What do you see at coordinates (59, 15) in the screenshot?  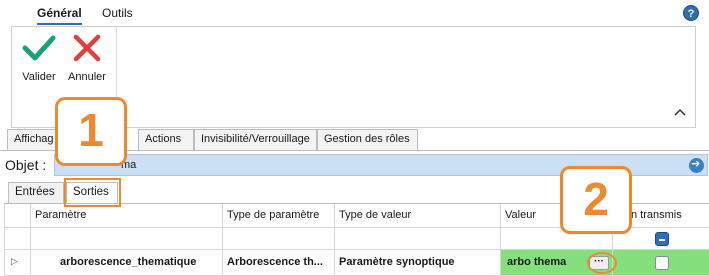 I see `tab-general: Général` at bounding box center [59, 15].